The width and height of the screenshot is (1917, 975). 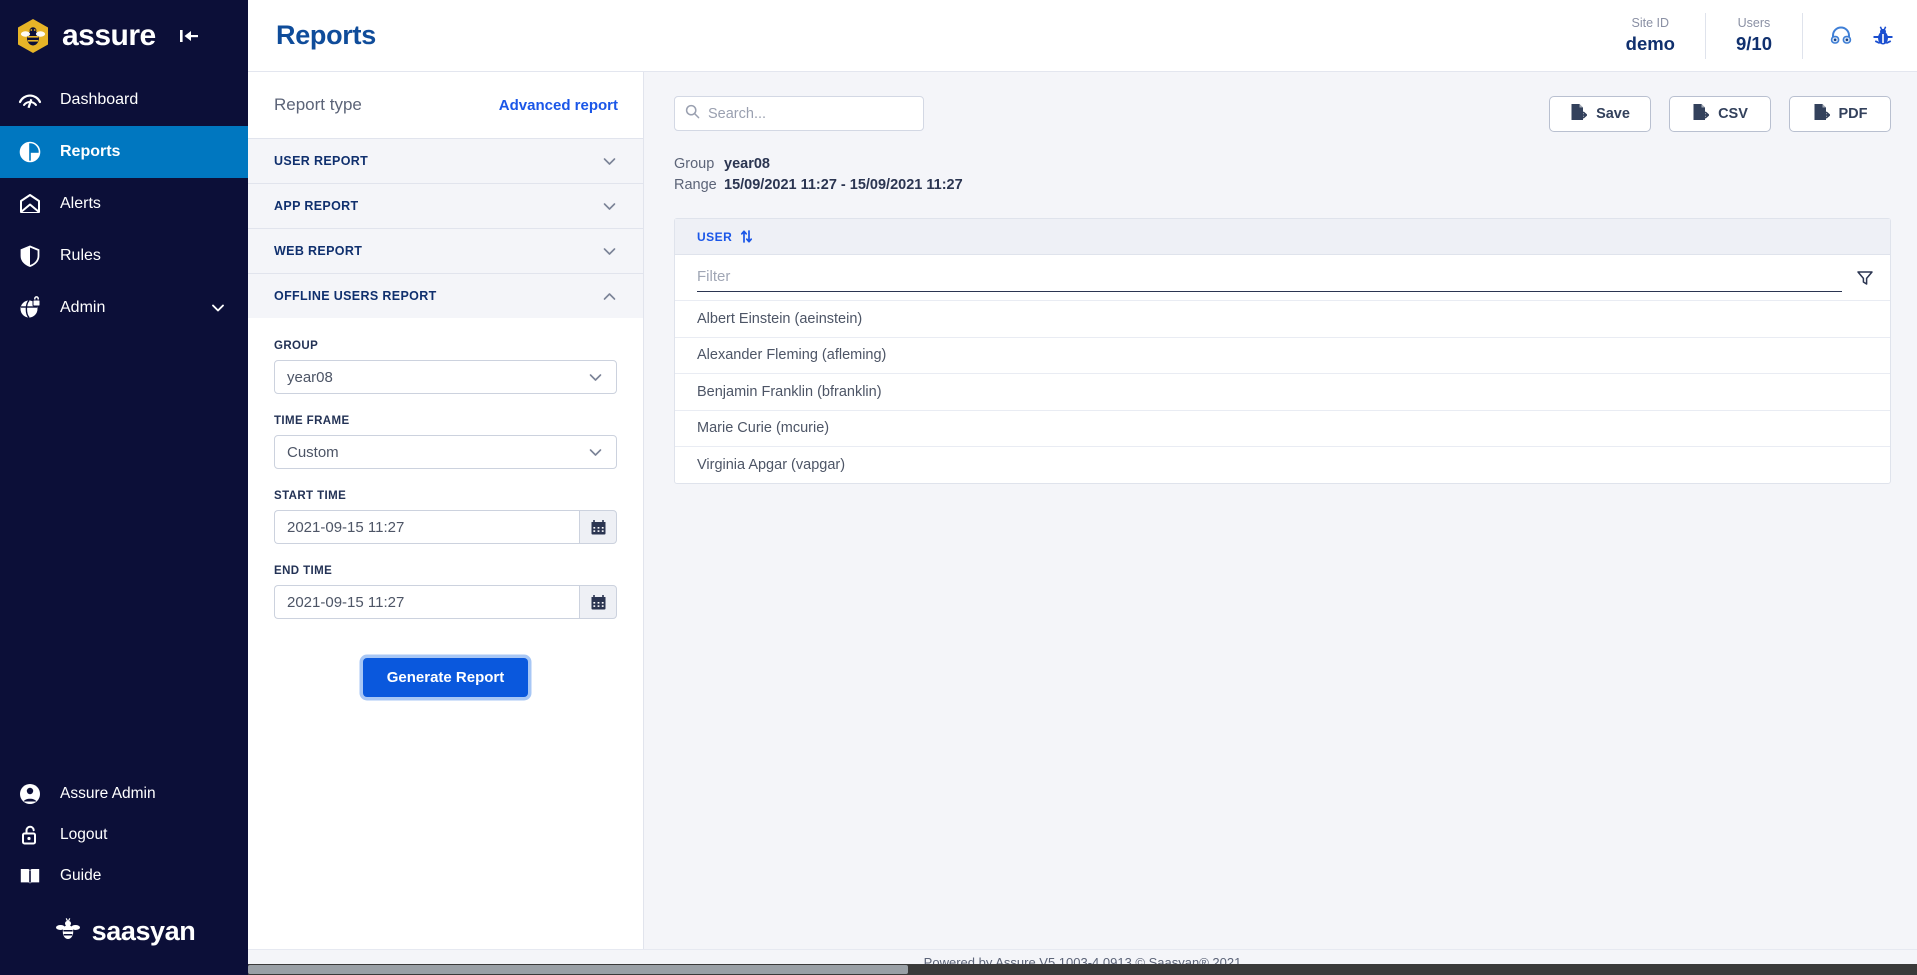 I want to click on timeframe-select: Custom, so click(x=445, y=452).